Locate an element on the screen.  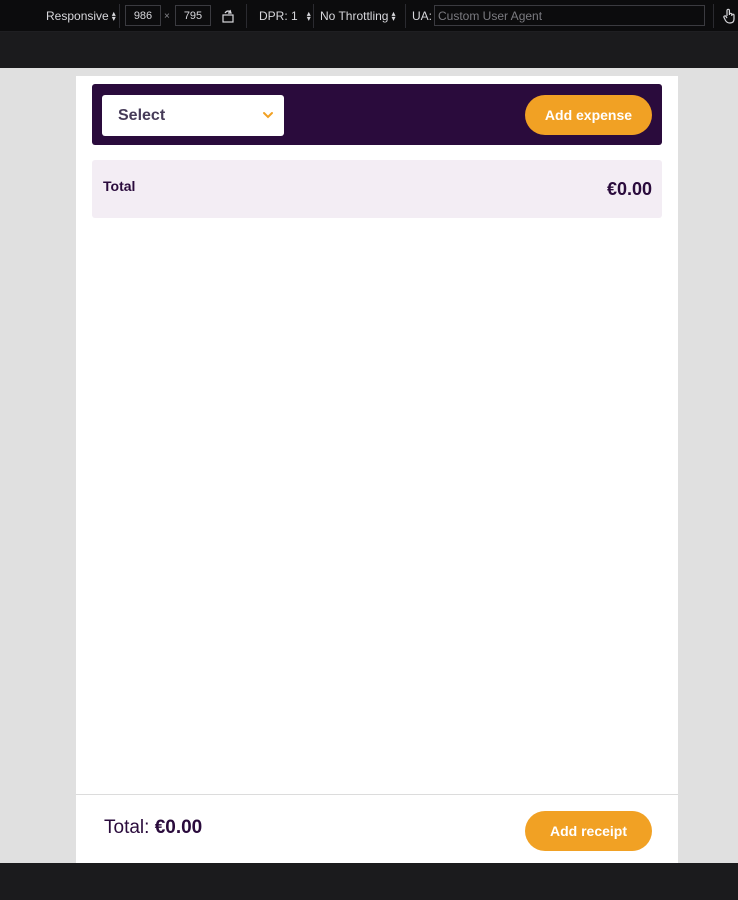
ua-label: UA: is located at coordinates (422, 16).